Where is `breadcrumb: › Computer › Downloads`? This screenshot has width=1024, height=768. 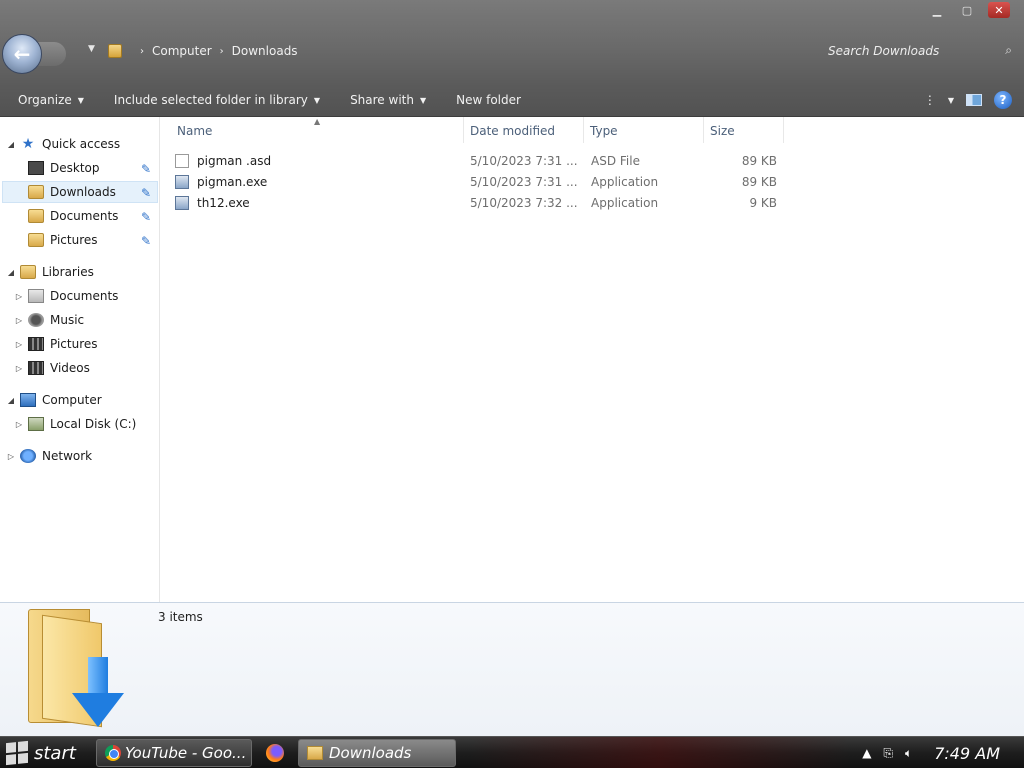 breadcrumb: › Computer › Downloads is located at coordinates (203, 51).